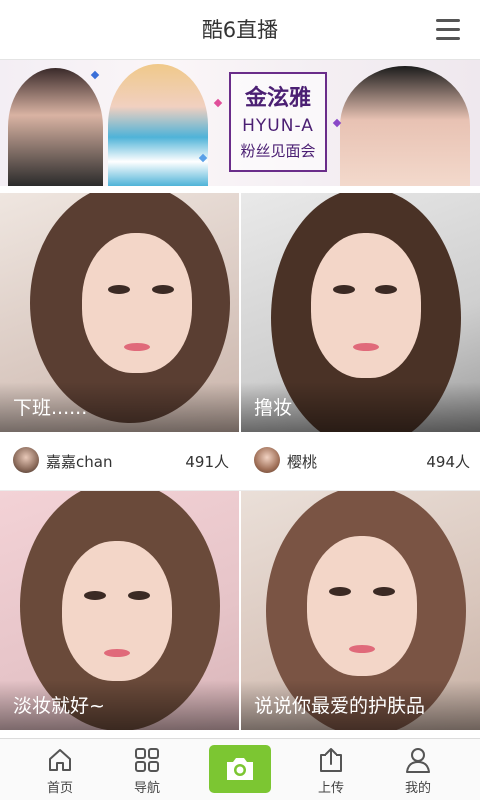 The width and height of the screenshot is (480, 800). Describe the element at coordinates (207, 462) in the screenshot. I see `viewer-count: 491人` at that location.